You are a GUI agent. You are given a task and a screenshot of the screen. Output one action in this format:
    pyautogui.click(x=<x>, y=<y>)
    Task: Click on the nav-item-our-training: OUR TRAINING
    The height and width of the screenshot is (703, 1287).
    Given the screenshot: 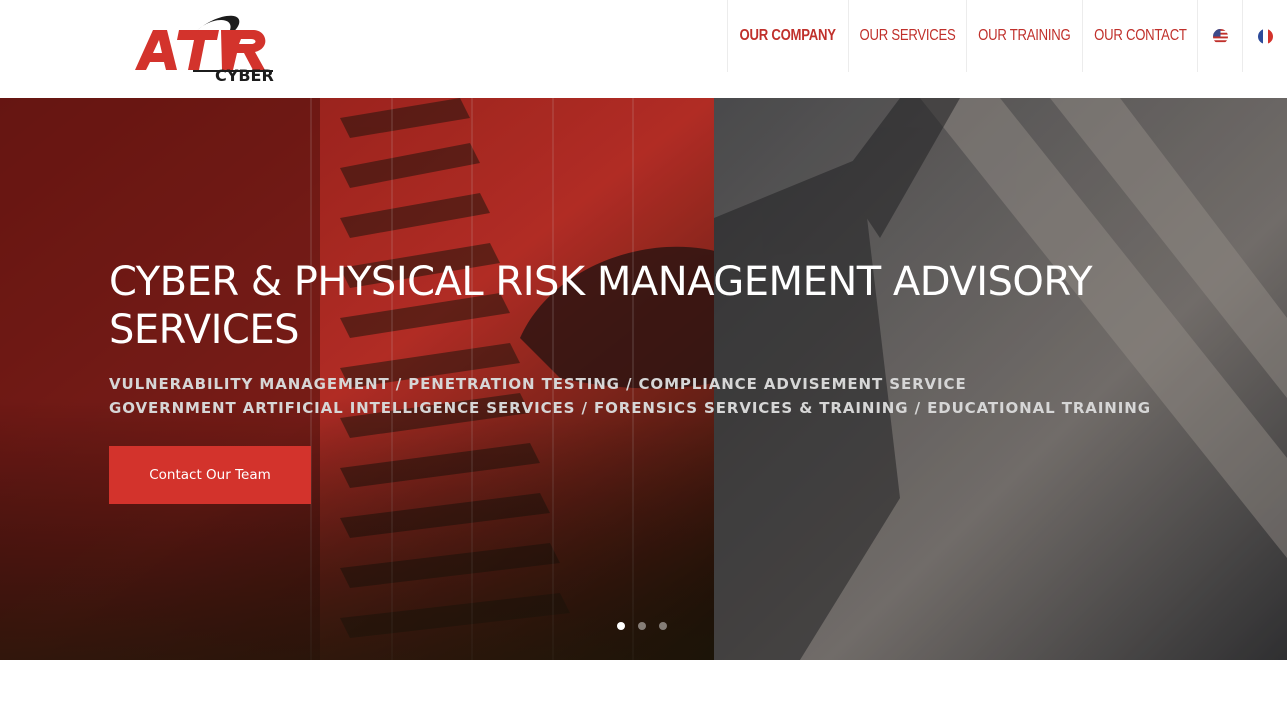 What is the action you would take?
    pyautogui.click(x=1024, y=36)
    